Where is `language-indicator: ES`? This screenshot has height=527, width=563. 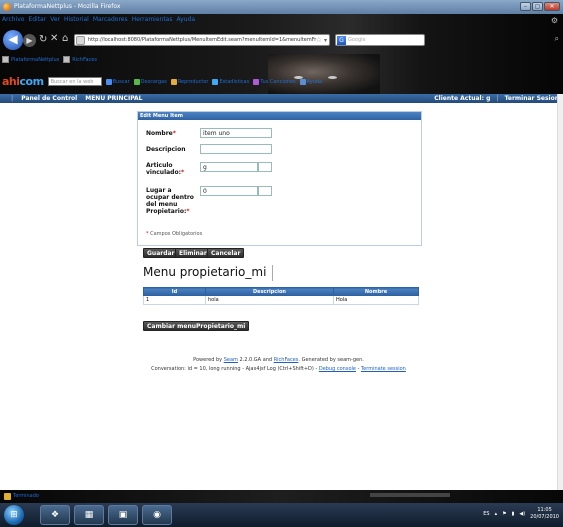
language-indicator: ES is located at coordinates (486, 514).